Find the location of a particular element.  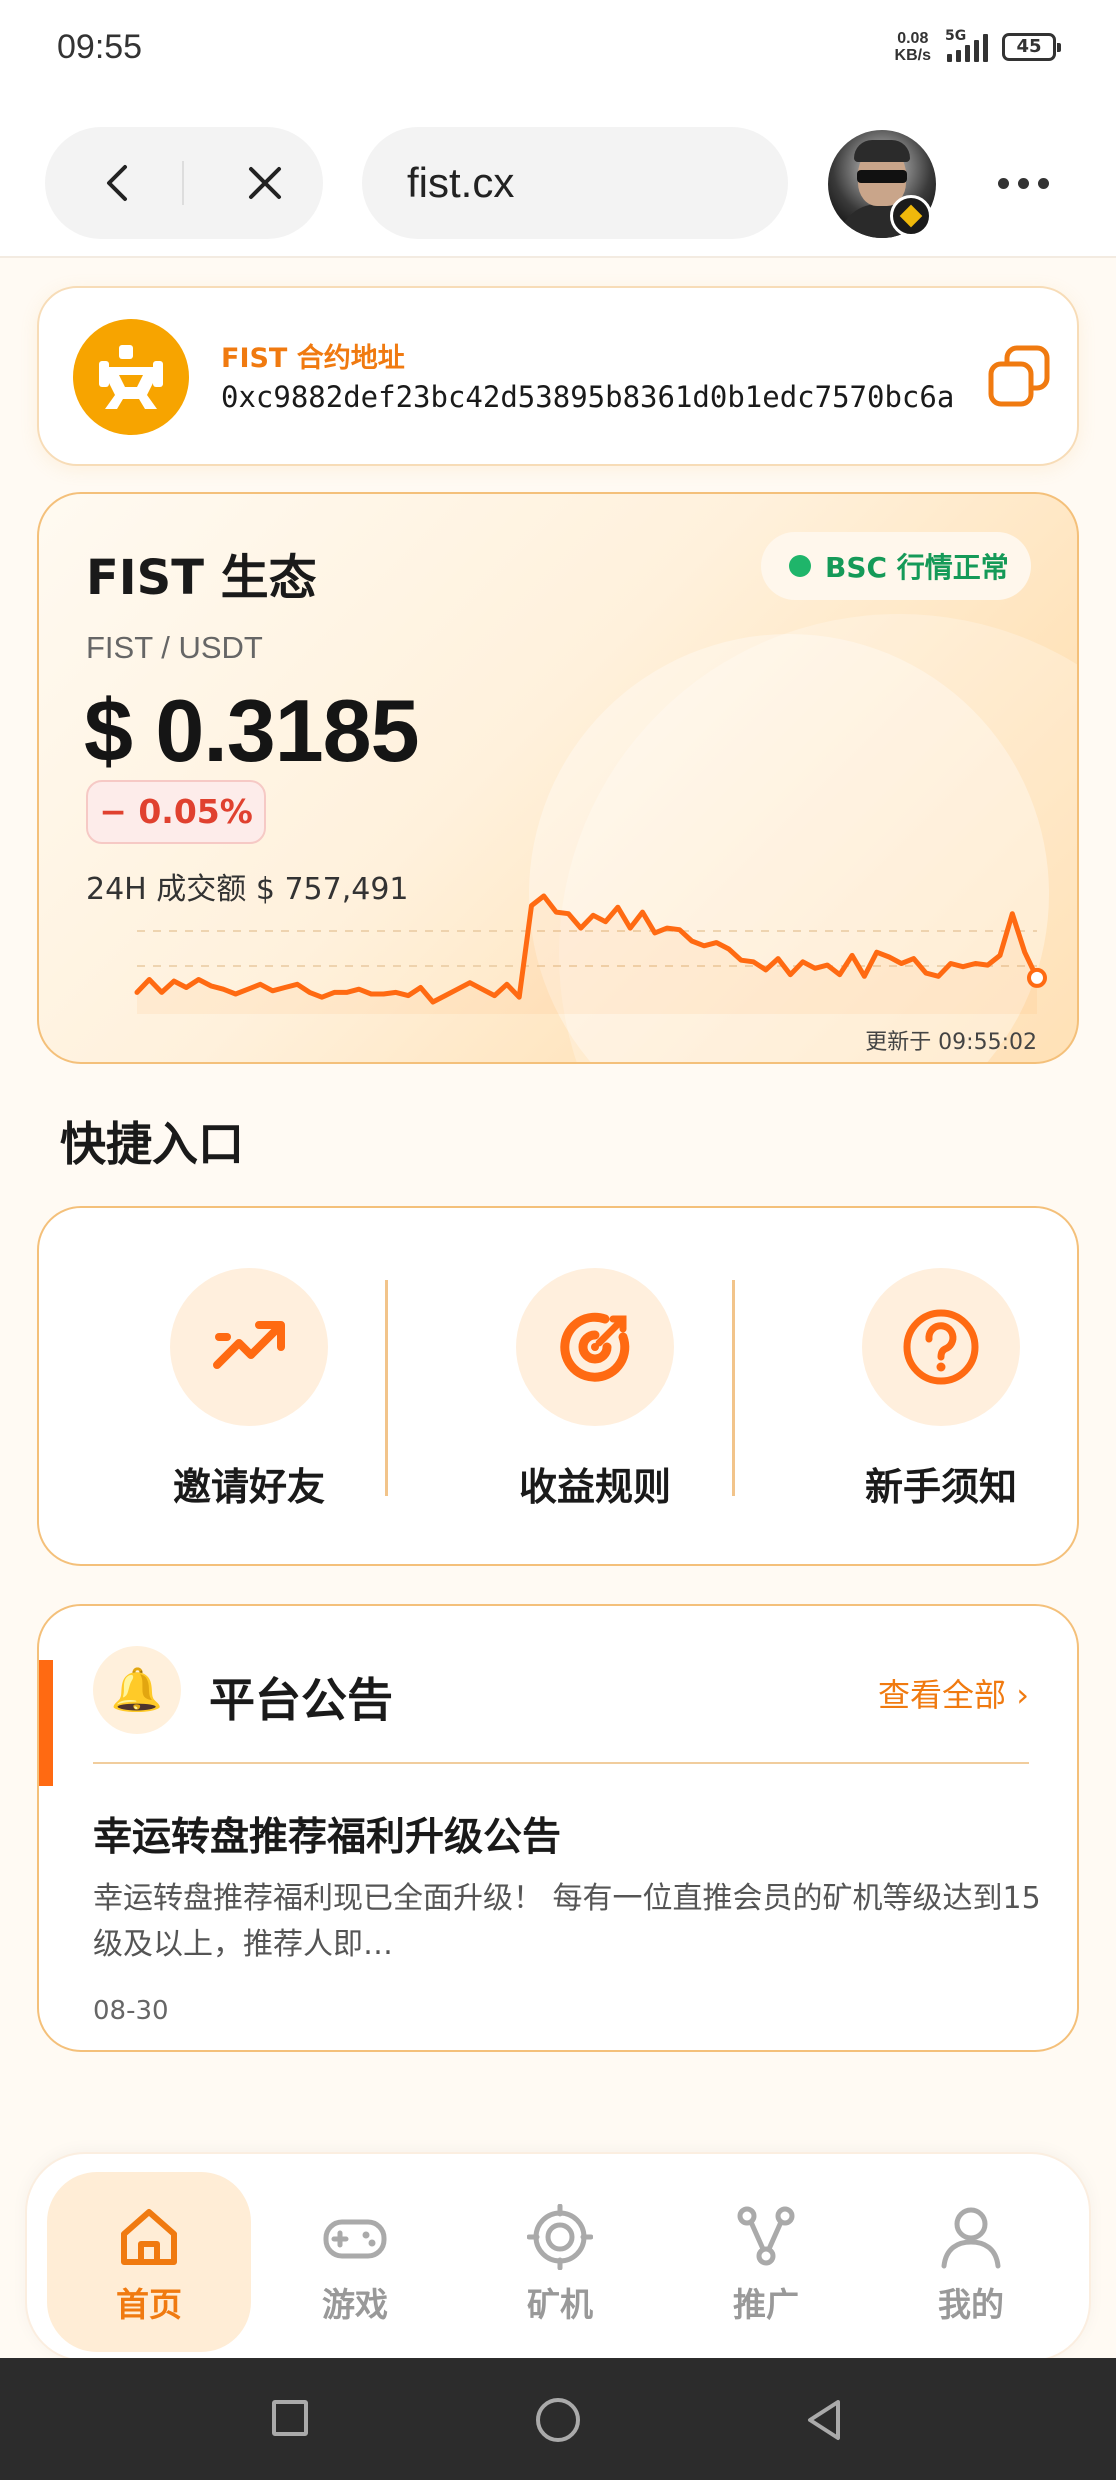

quick-item-label: 收益规则 is located at coordinates (594, 1487).